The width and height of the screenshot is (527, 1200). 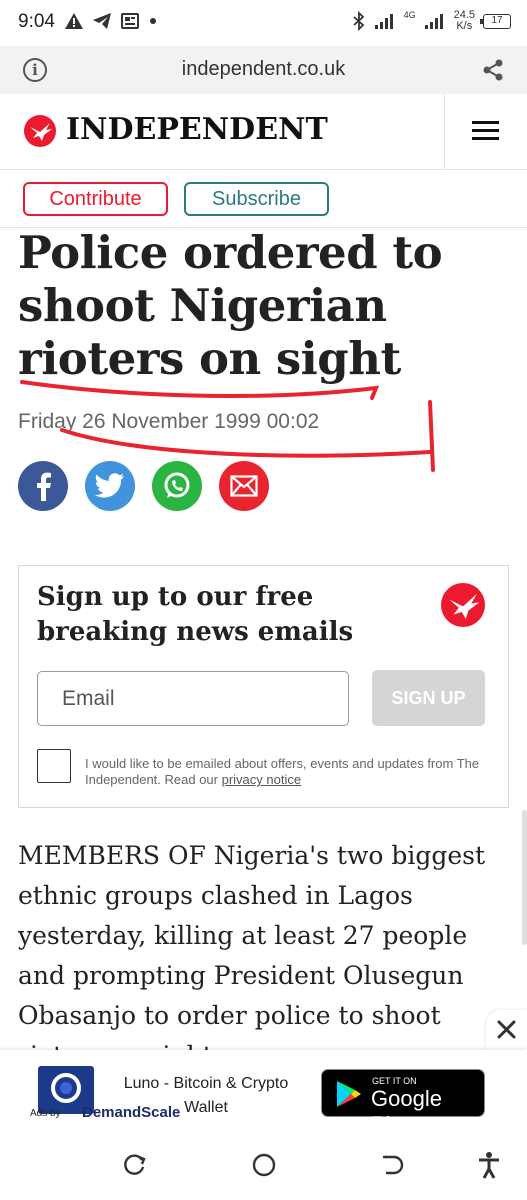 I want to click on close-icon, so click(x=506, y=1030).